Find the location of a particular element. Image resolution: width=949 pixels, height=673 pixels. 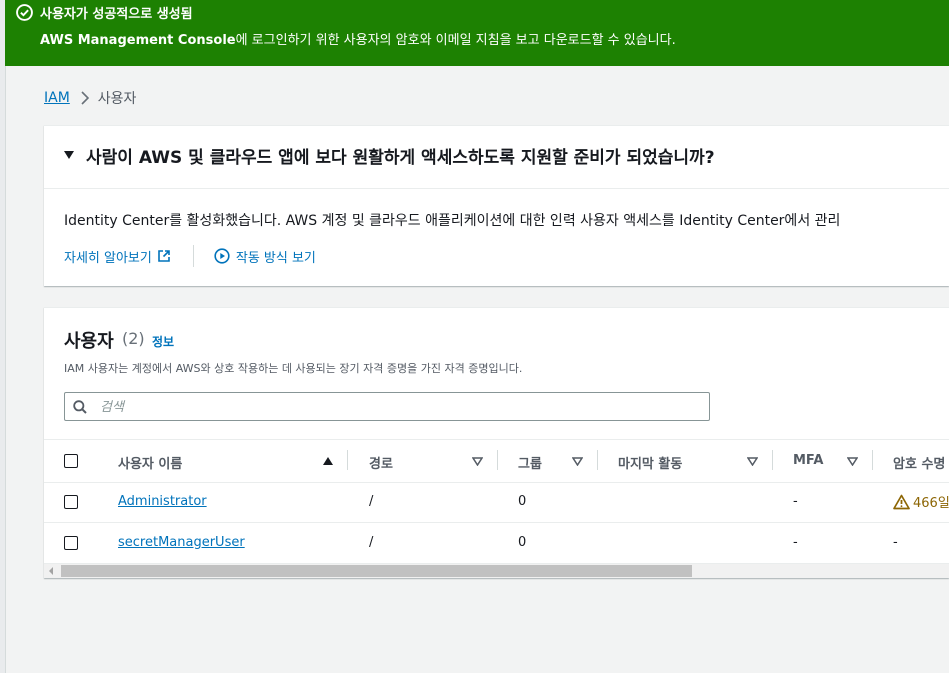

breadcrumb-current: 사용자 is located at coordinates (117, 99).